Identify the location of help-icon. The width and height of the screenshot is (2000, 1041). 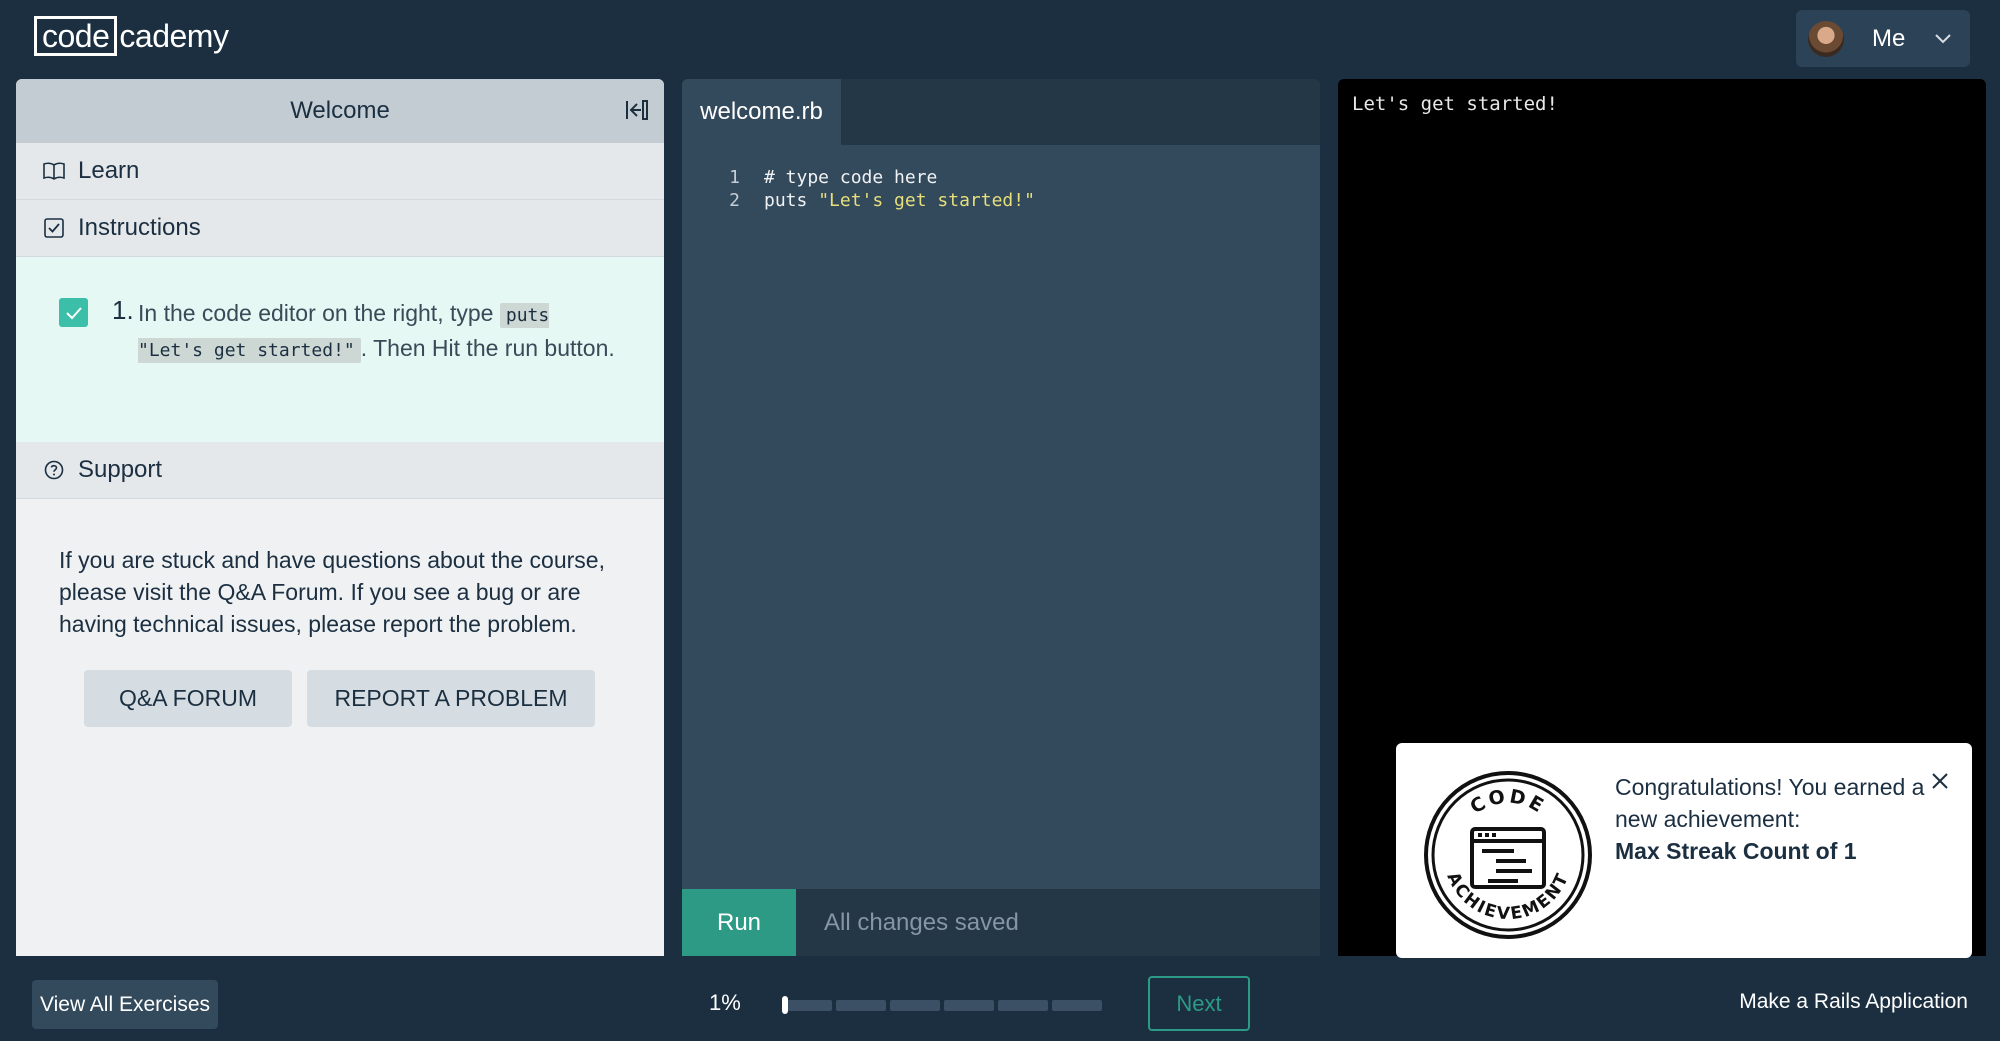
(54, 470).